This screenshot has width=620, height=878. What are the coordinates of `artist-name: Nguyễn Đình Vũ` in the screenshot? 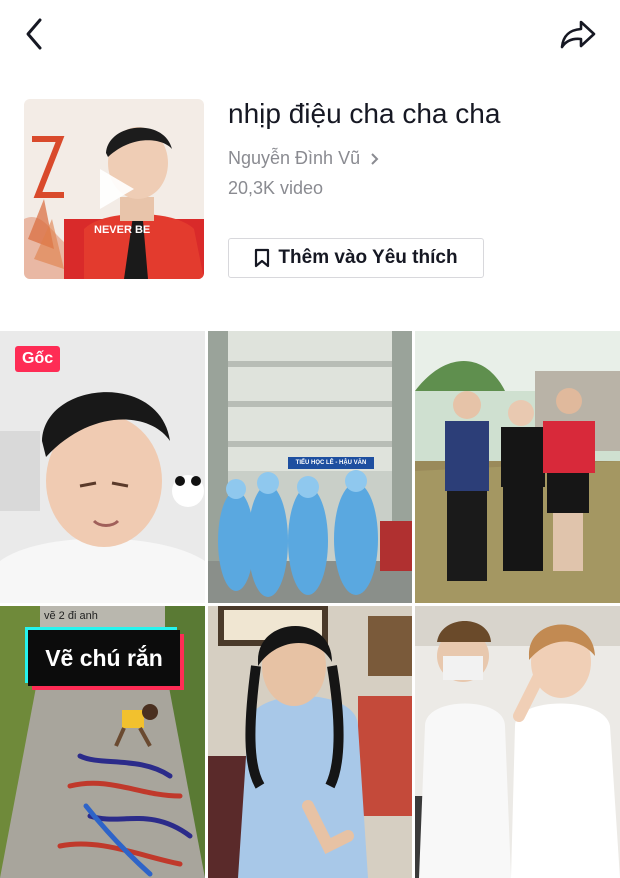 It's located at (294, 158).